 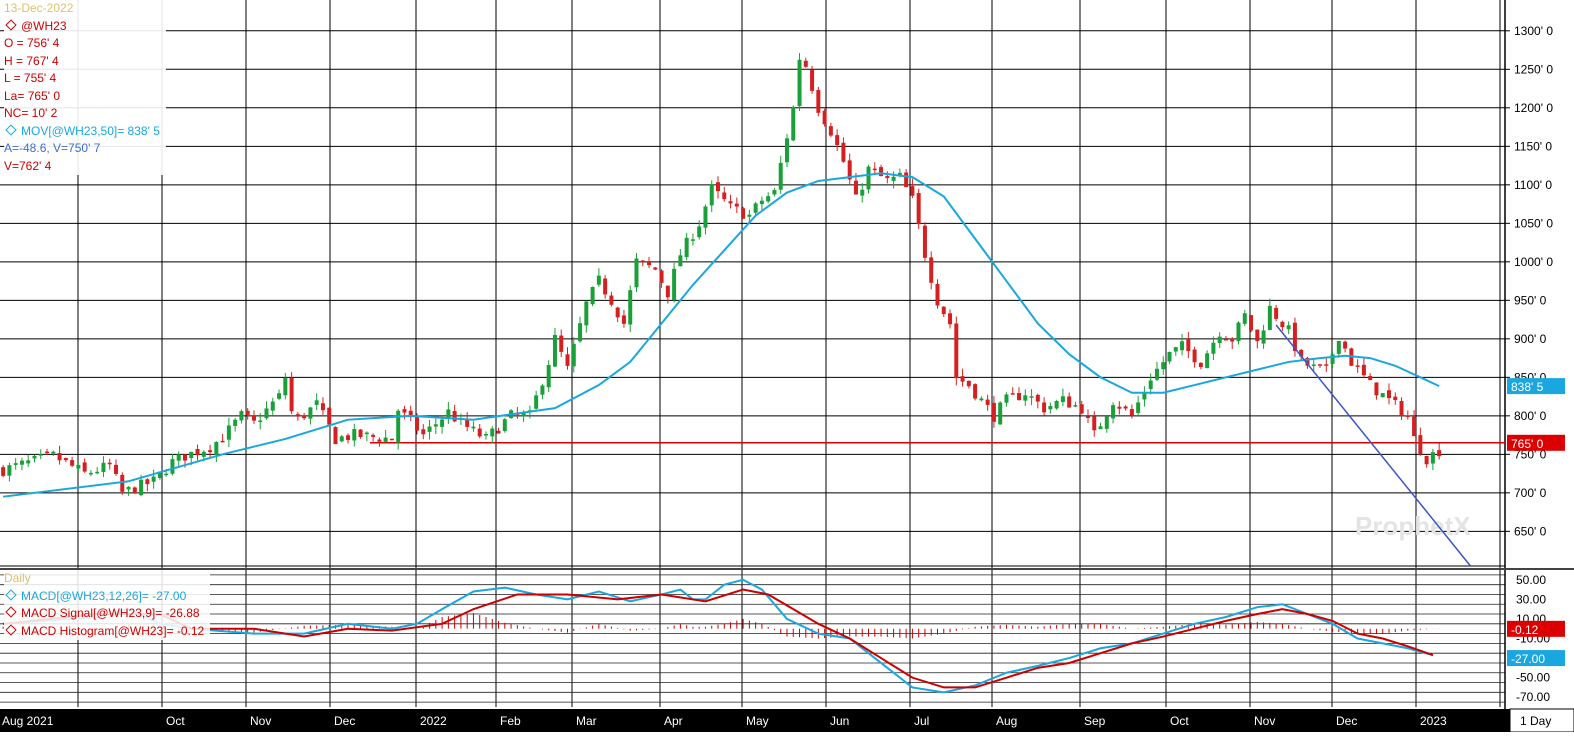 What do you see at coordinates (1533, 185) in the screenshot?
I see `y-tick-label: 1100' 0` at bounding box center [1533, 185].